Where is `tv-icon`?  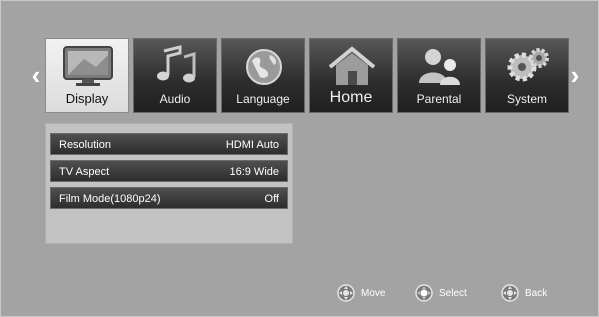
tv-icon is located at coordinates (88, 66).